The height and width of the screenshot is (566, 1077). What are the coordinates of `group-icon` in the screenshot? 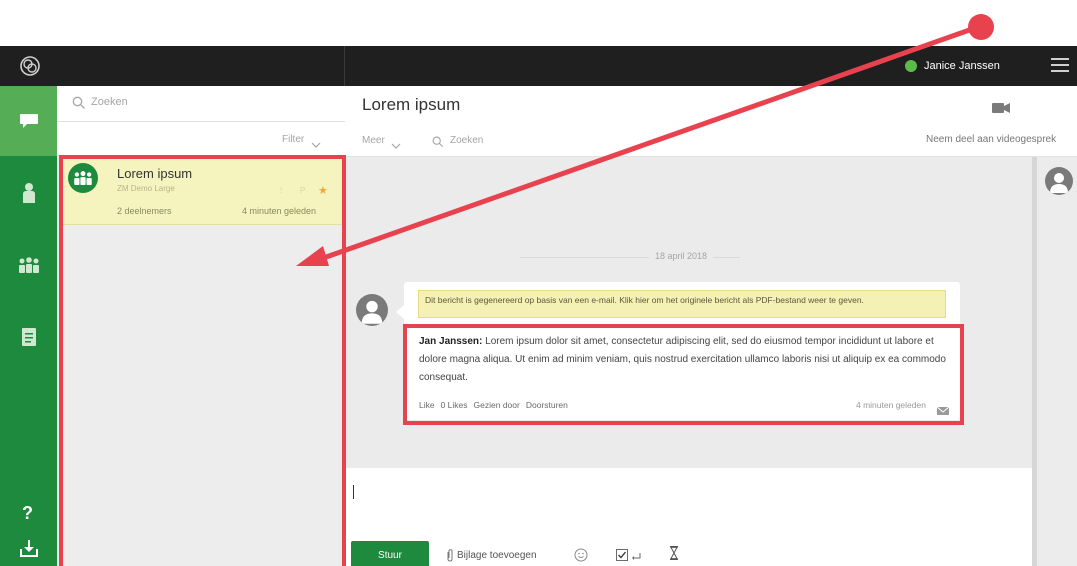 It's located at (29, 265).